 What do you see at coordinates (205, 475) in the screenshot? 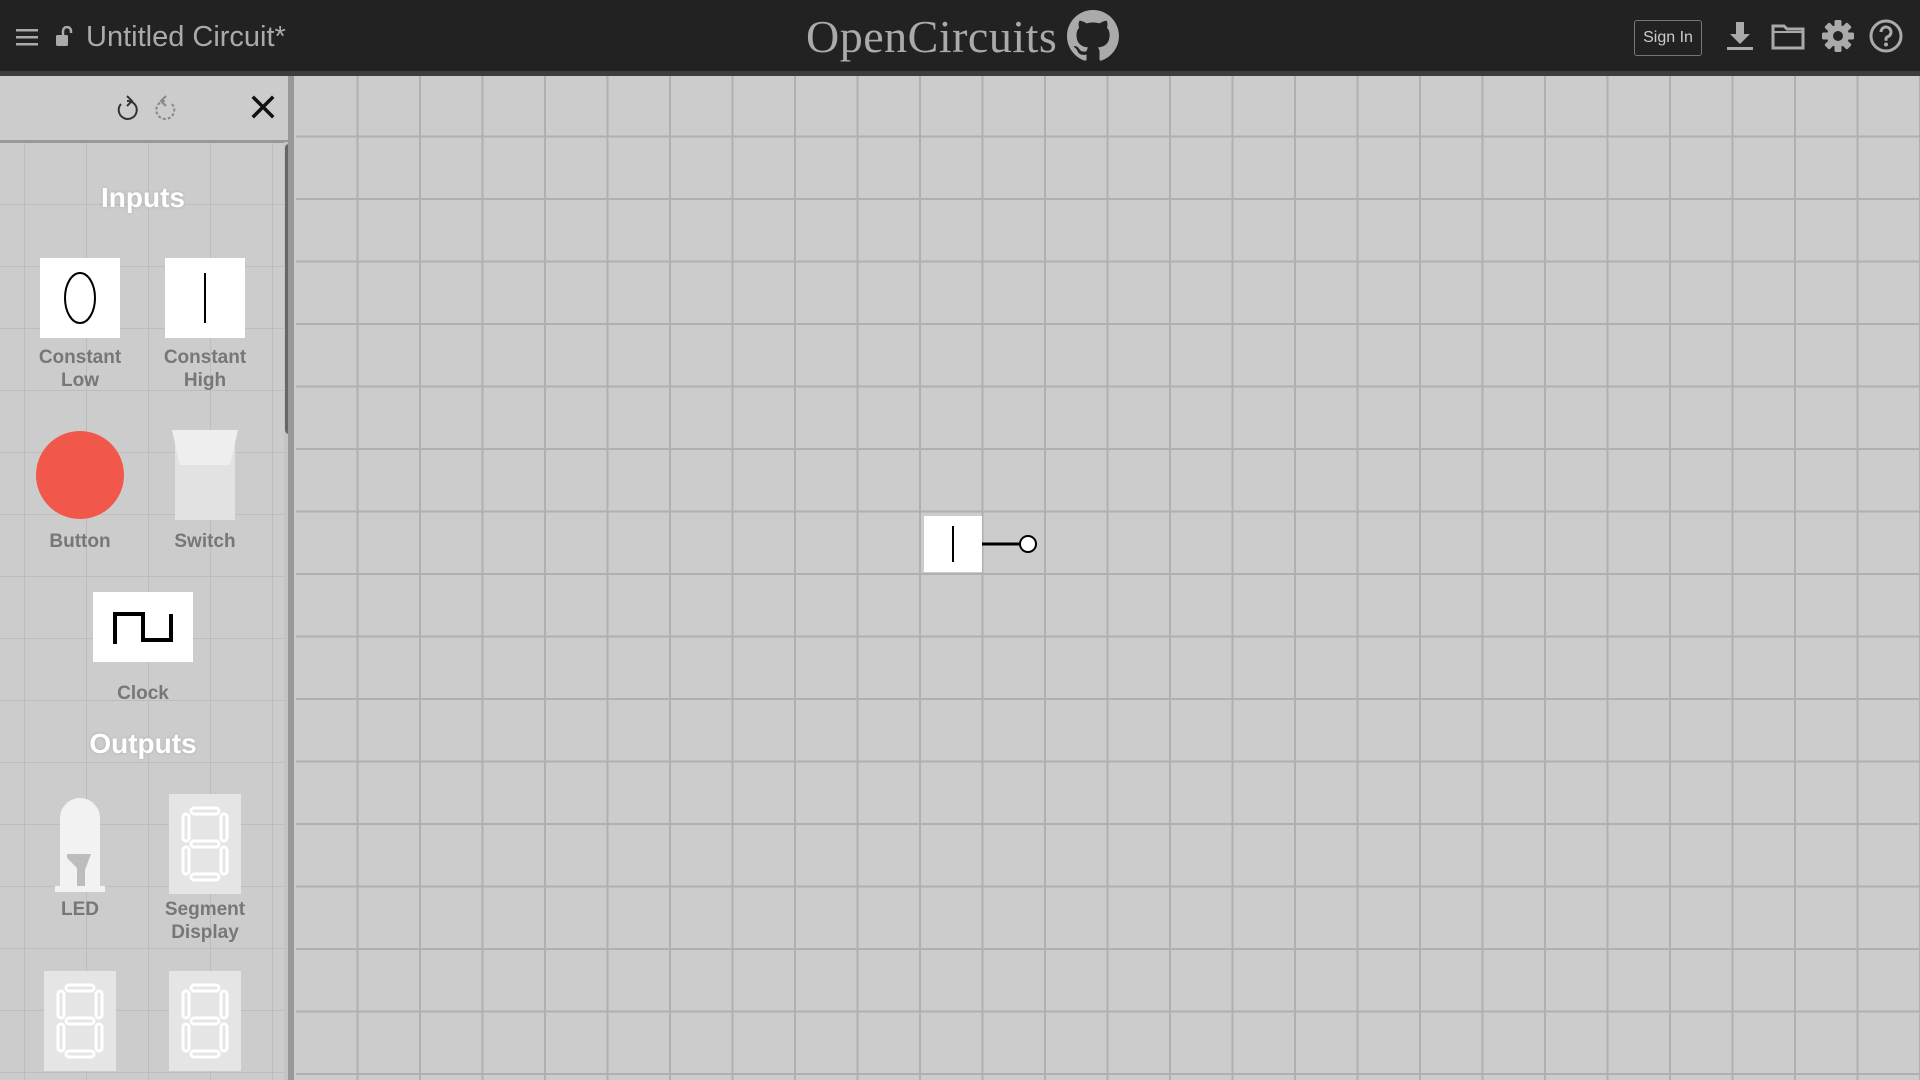
I see `switch-icon` at bounding box center [205, 475].